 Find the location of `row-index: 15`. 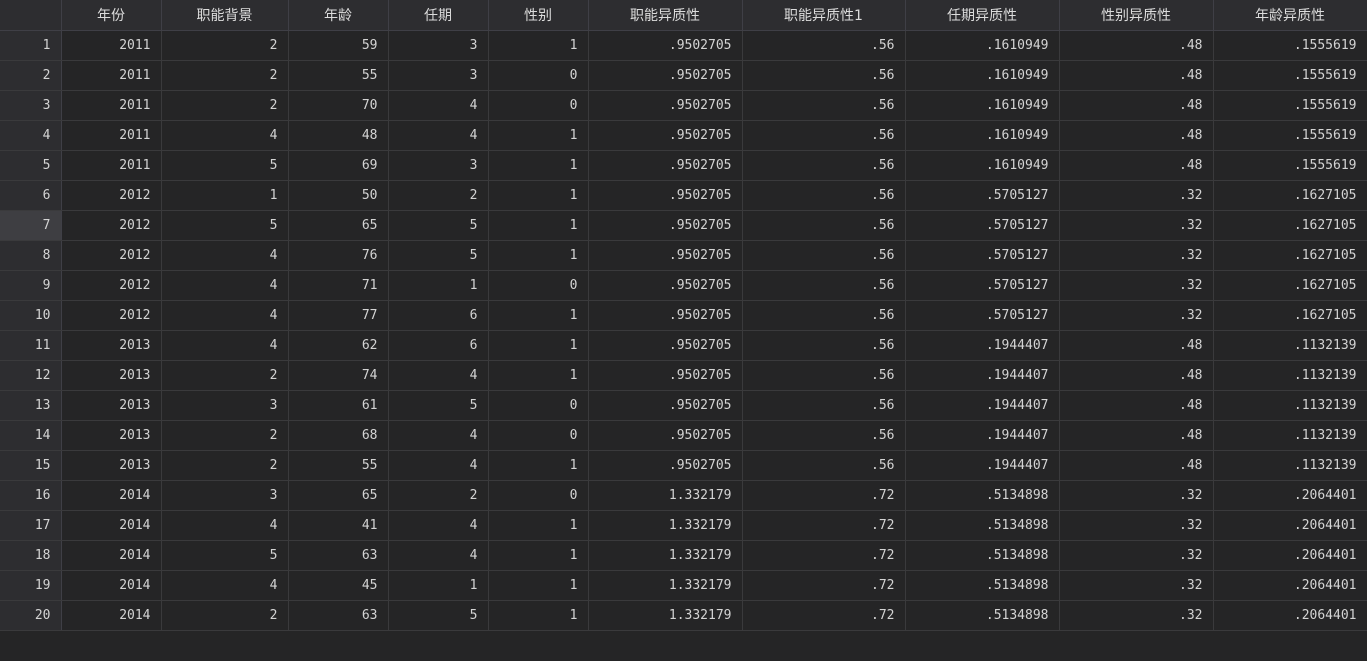

row-index: 15 is located at coordinates (31, 465).